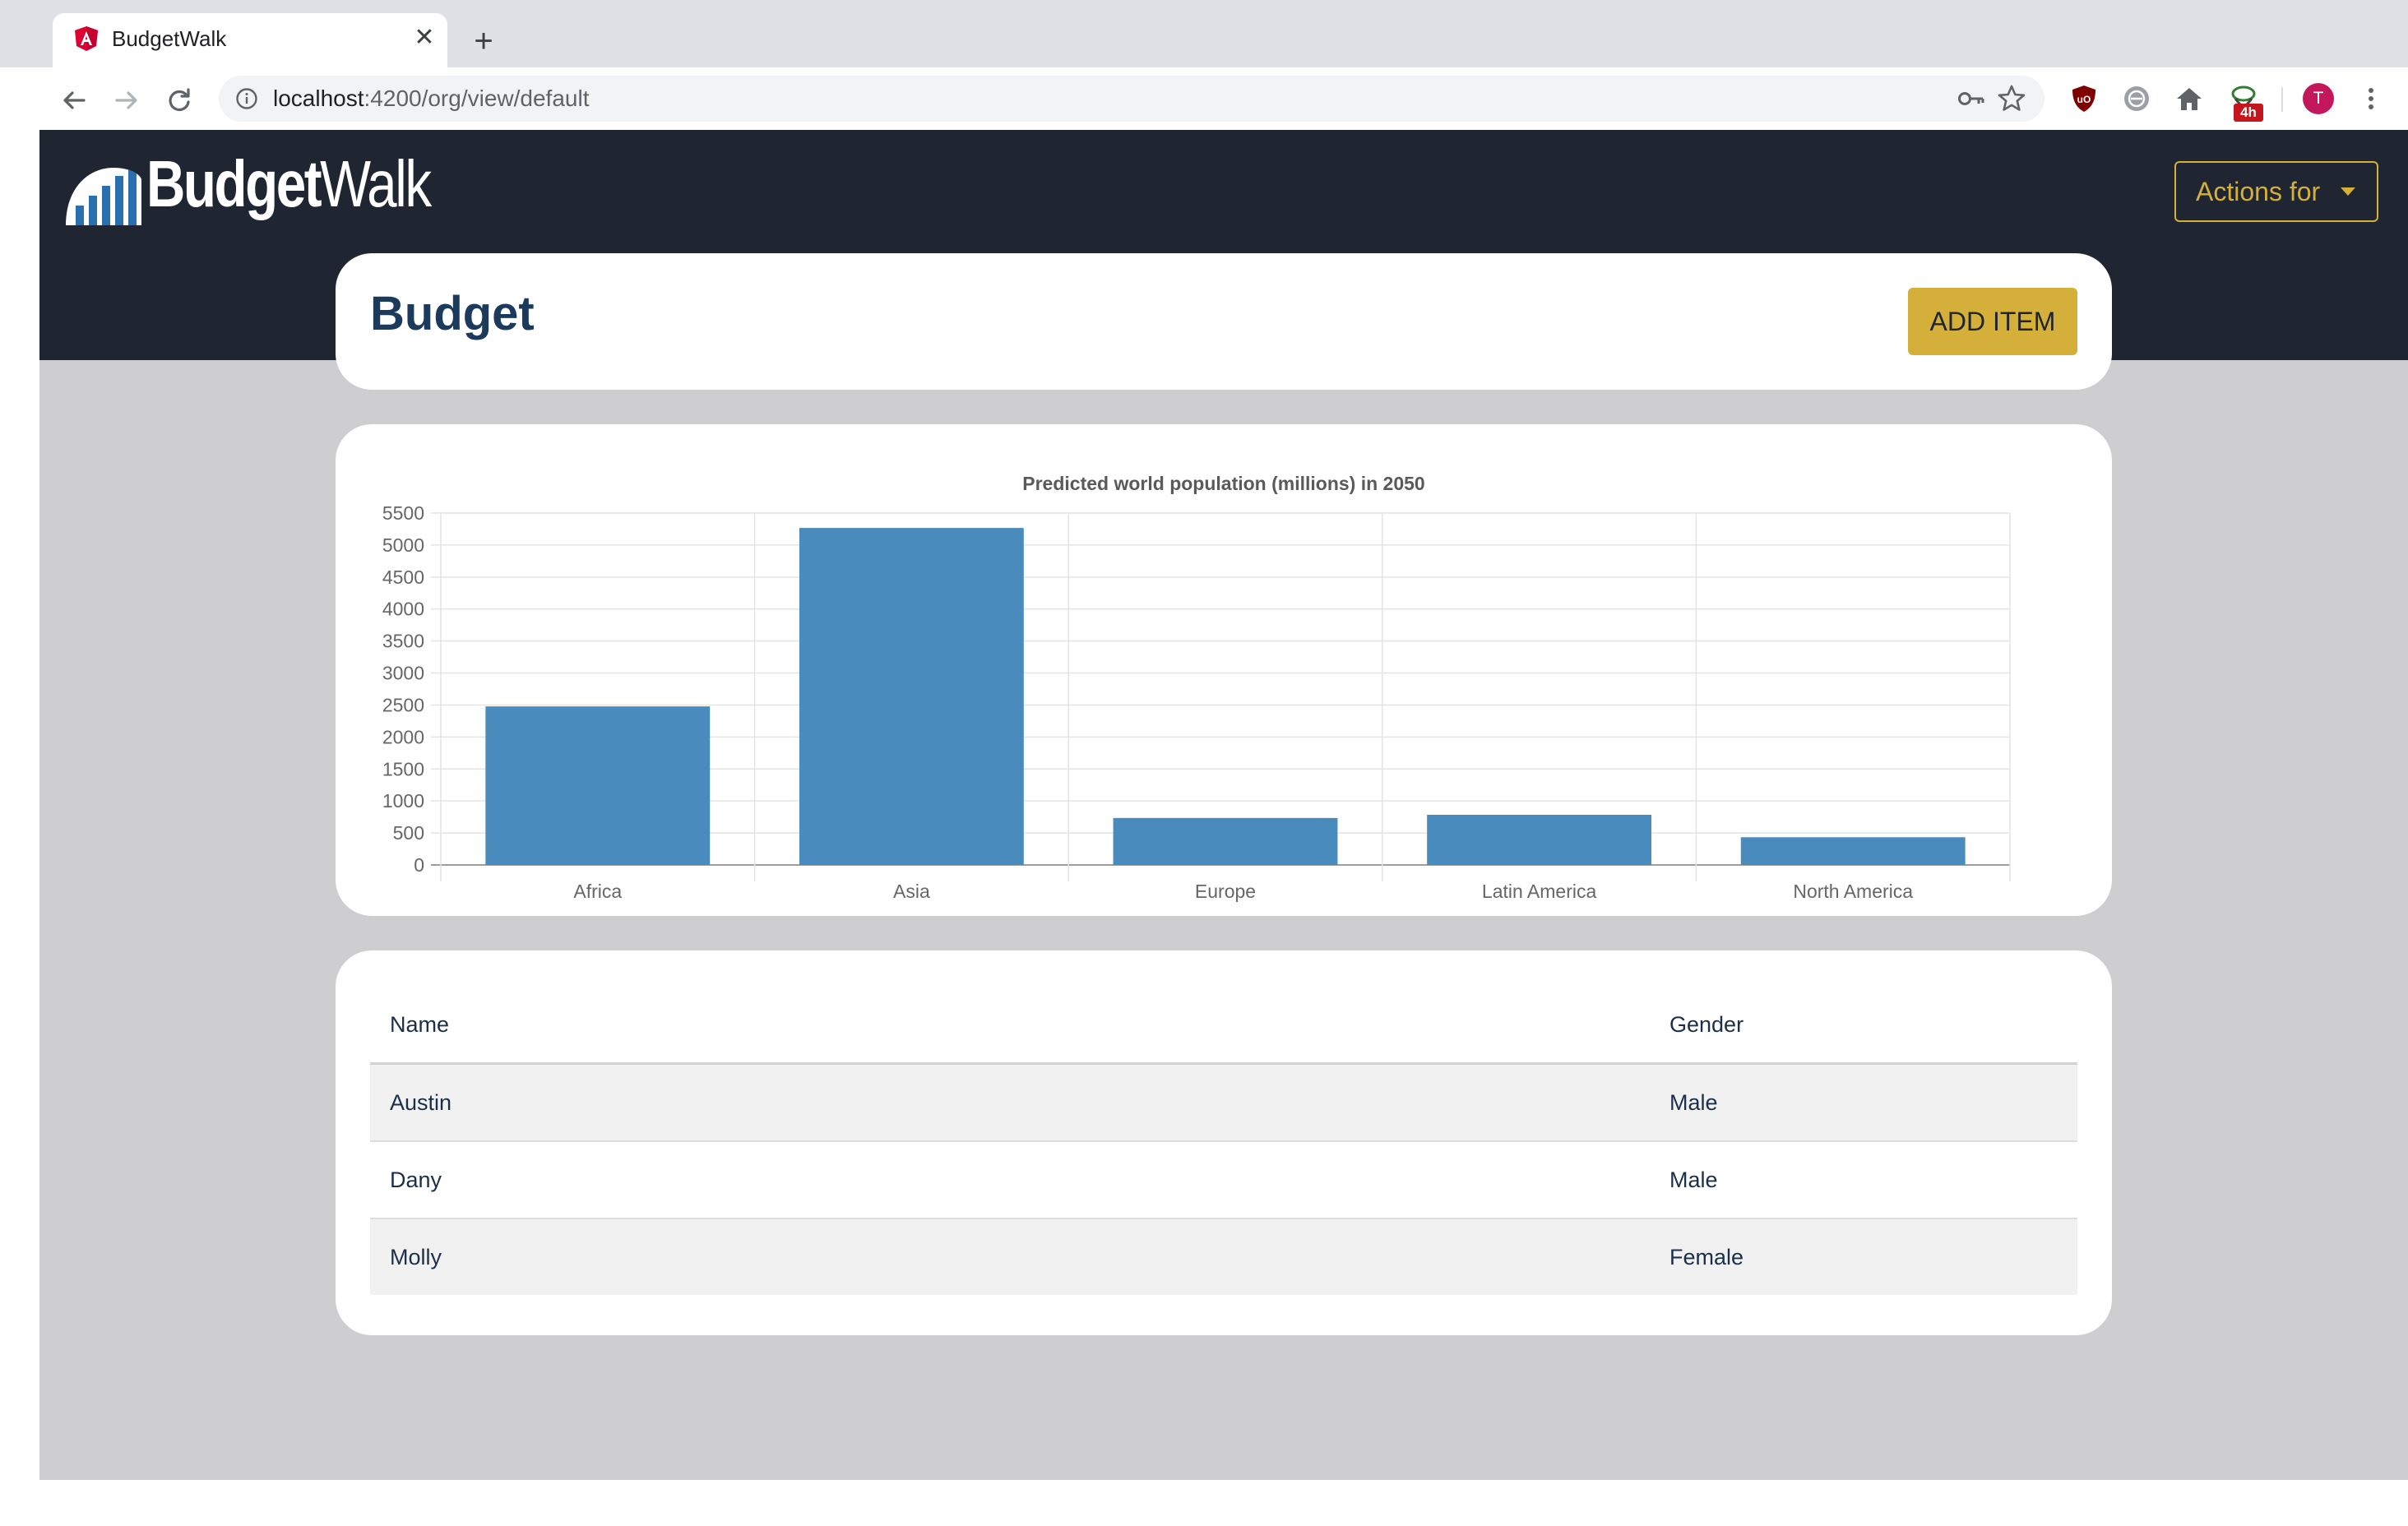 This screenshot has width=2408, height=1526. What do you see at coordinates (1223, 1026) in the screenshot?
I see `table-header-row: Name Gender` at bounding box center [1223, 1026].